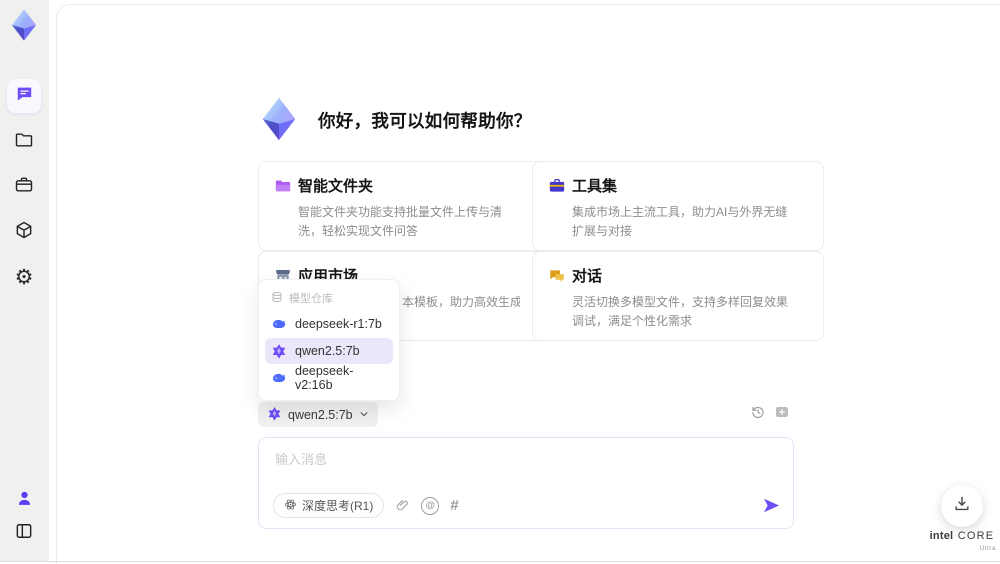 The image size is (1000, 564). I want to click on dropdown-item-label: qwen2.5:7b, so click(327, 351).